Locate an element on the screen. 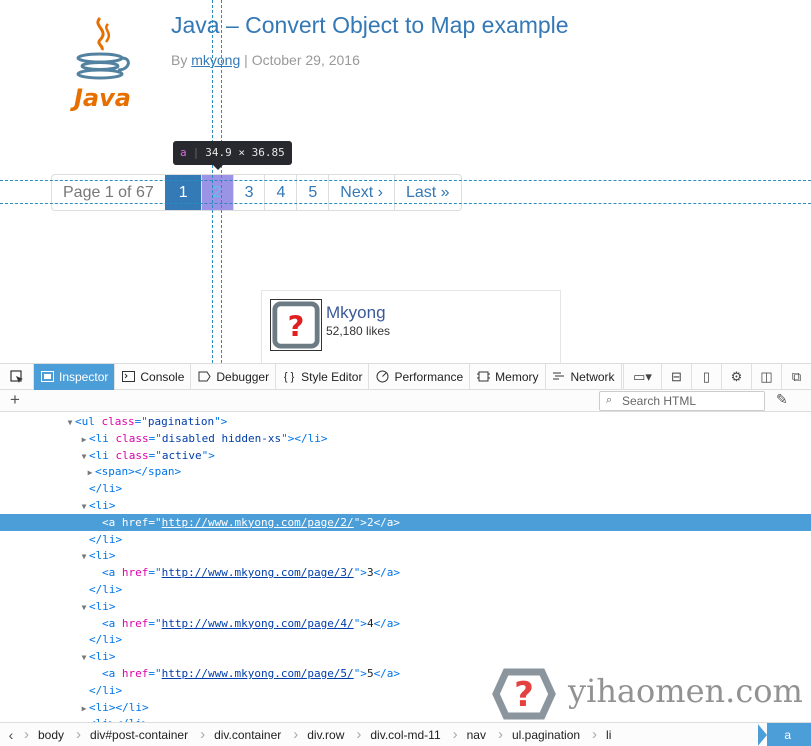  breadcrumb-item: div.row is located at coordinates (322, 734).